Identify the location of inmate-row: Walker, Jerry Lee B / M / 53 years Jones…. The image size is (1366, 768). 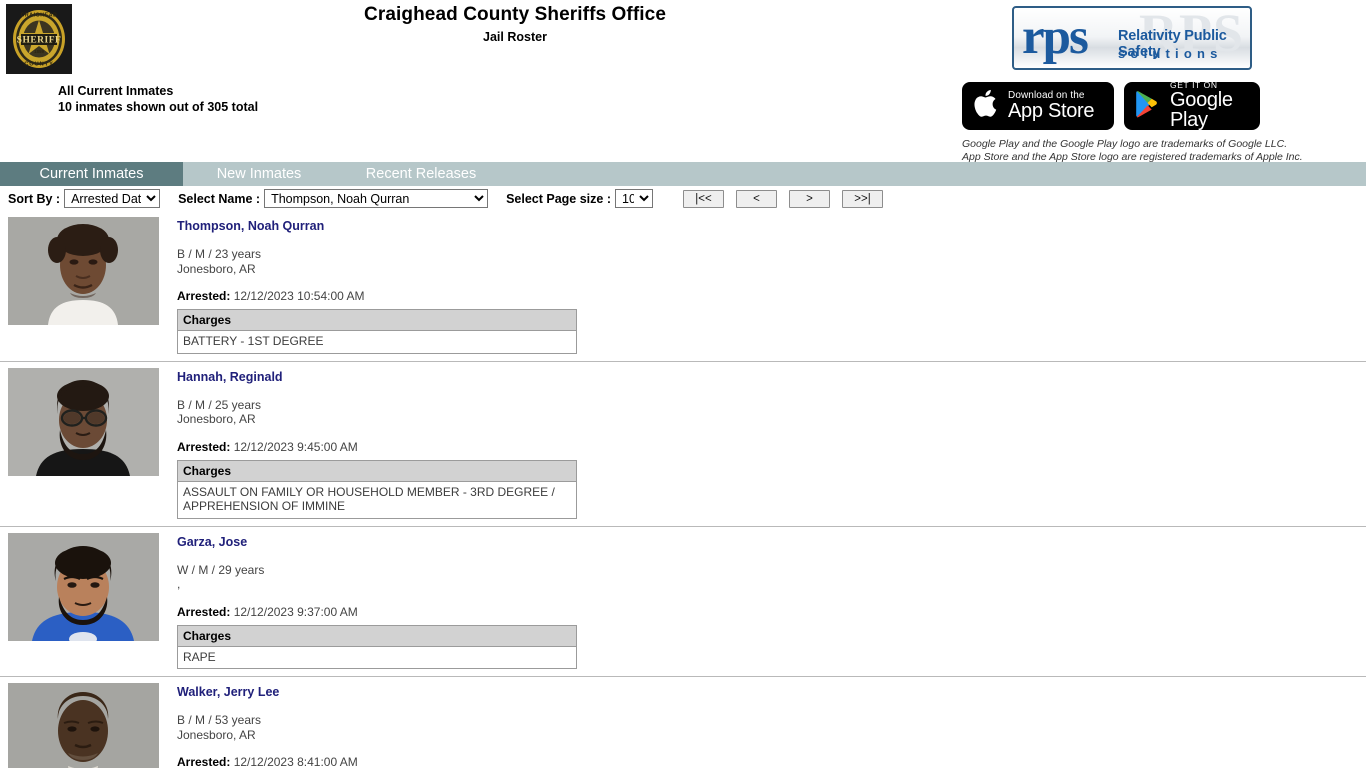
(683, 722).